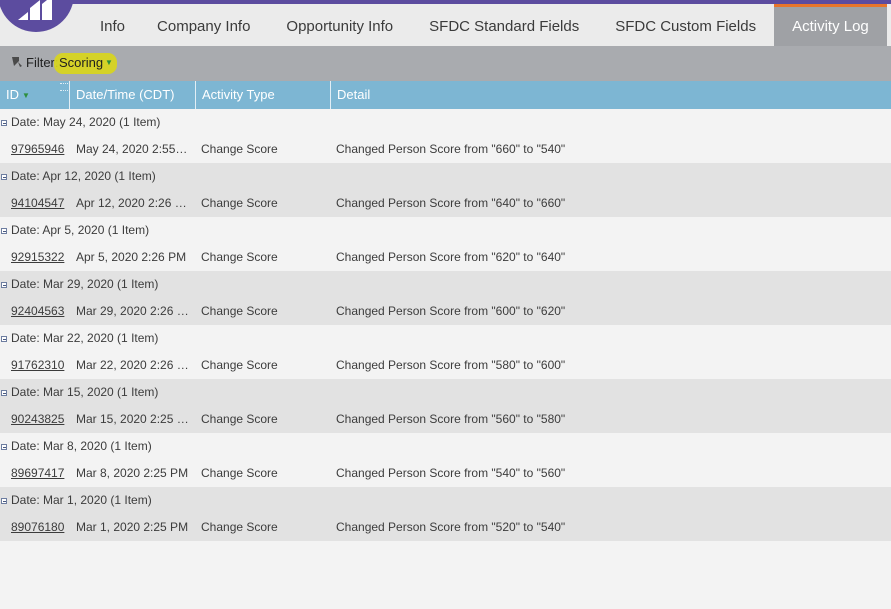 Image resolution: width=891 pixels, height=609 pixels. Describe the element at coordinates (110, 25) in the screenshot. I see `tab-info: Info` at that location.